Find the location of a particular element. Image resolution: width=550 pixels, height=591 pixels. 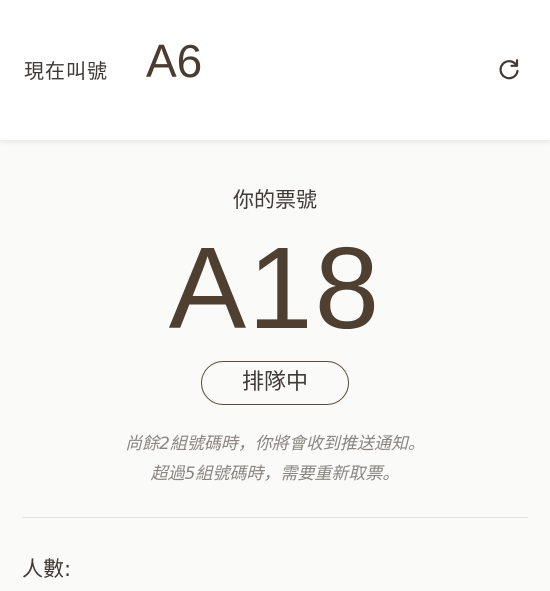

queue-status-badge: 排隊中 is located at coordinates (275, 383).